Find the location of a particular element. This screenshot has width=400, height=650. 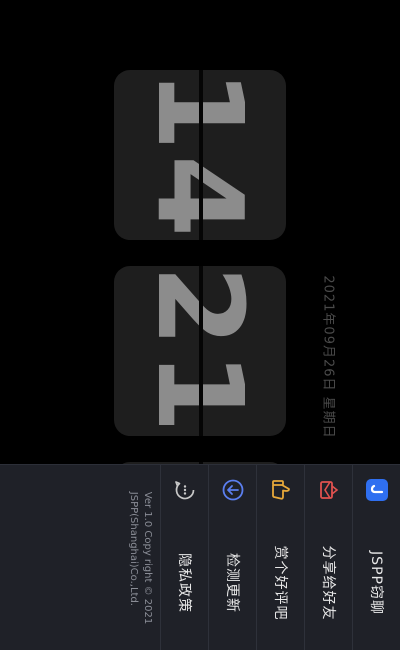

menu-item-label: 检测更新 is located at coordinates (231, 583).